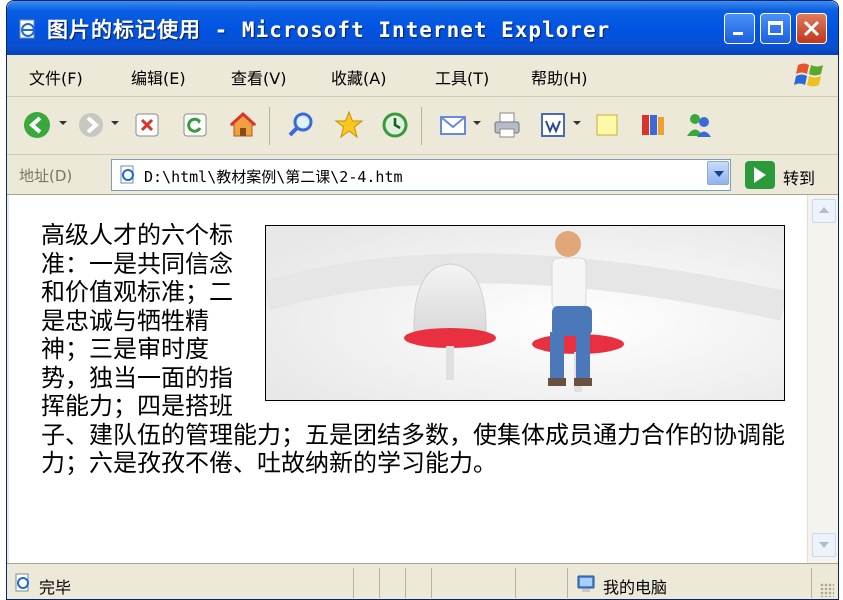 The height and width of the screenshot is (600, 843). I want to click on address-input: D:\html\教材案例\第二课\2-4.htm, so click(421, 175).